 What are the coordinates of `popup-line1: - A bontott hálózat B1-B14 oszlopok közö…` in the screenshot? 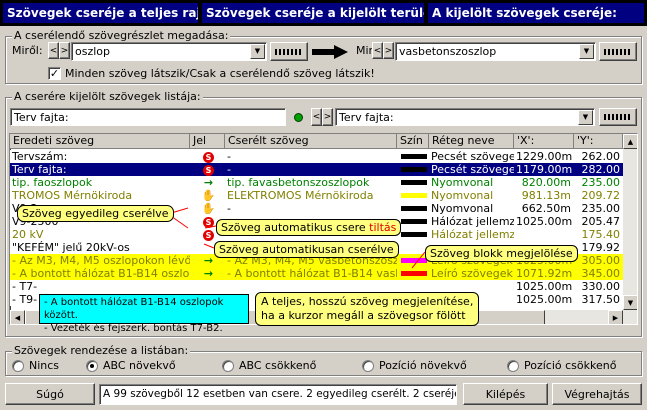 It's located at (134, 309).